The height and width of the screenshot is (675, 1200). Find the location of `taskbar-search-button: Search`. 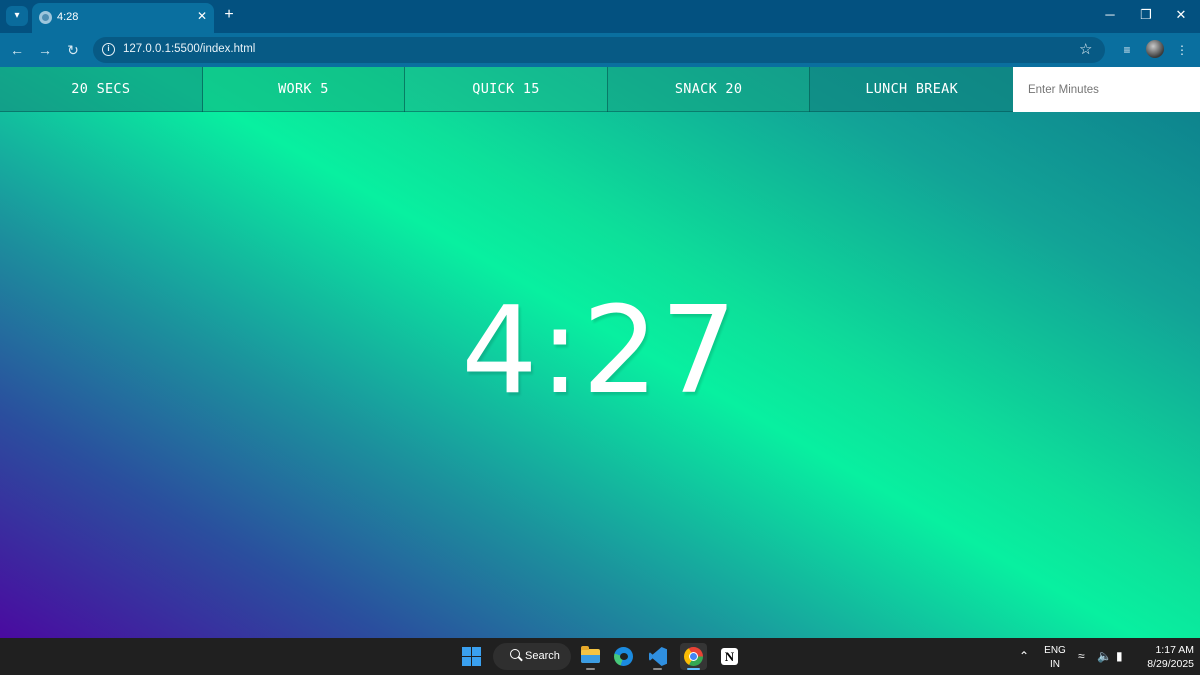

taskbar-search-button: Search is located at coordinates (532, 656).